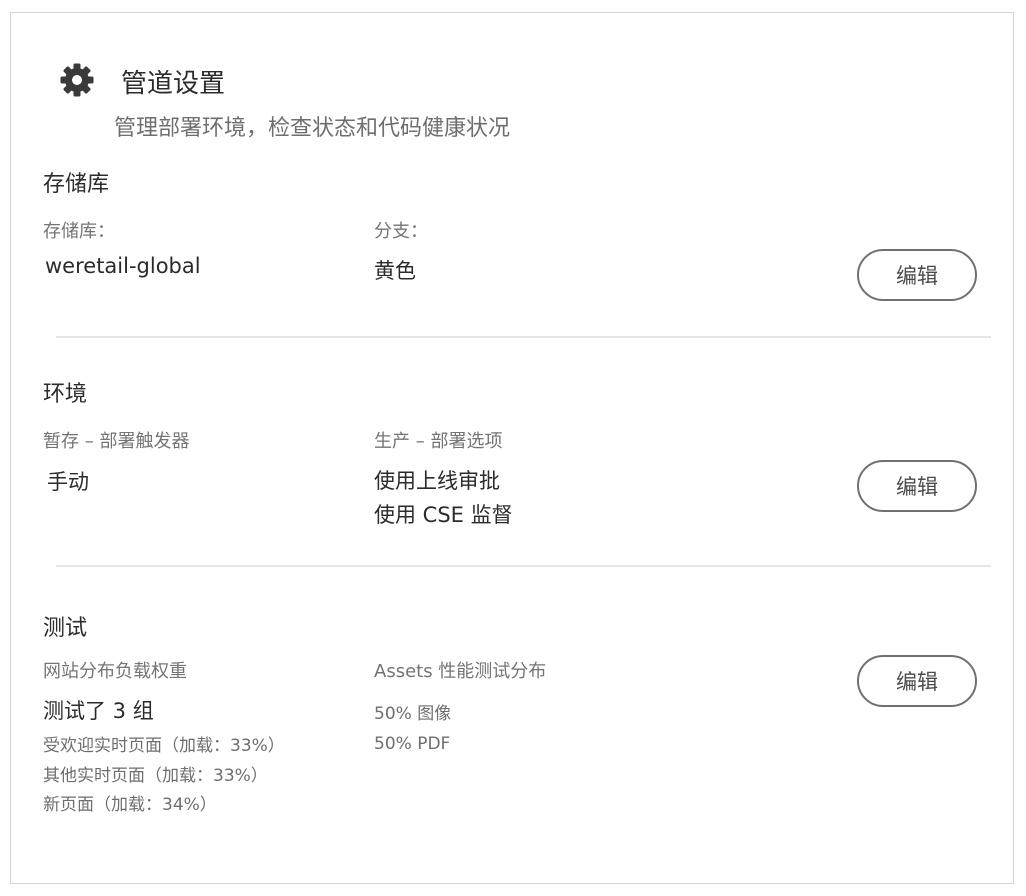  I want to click on environments-edit-button: 编辑, so click(917, 486).